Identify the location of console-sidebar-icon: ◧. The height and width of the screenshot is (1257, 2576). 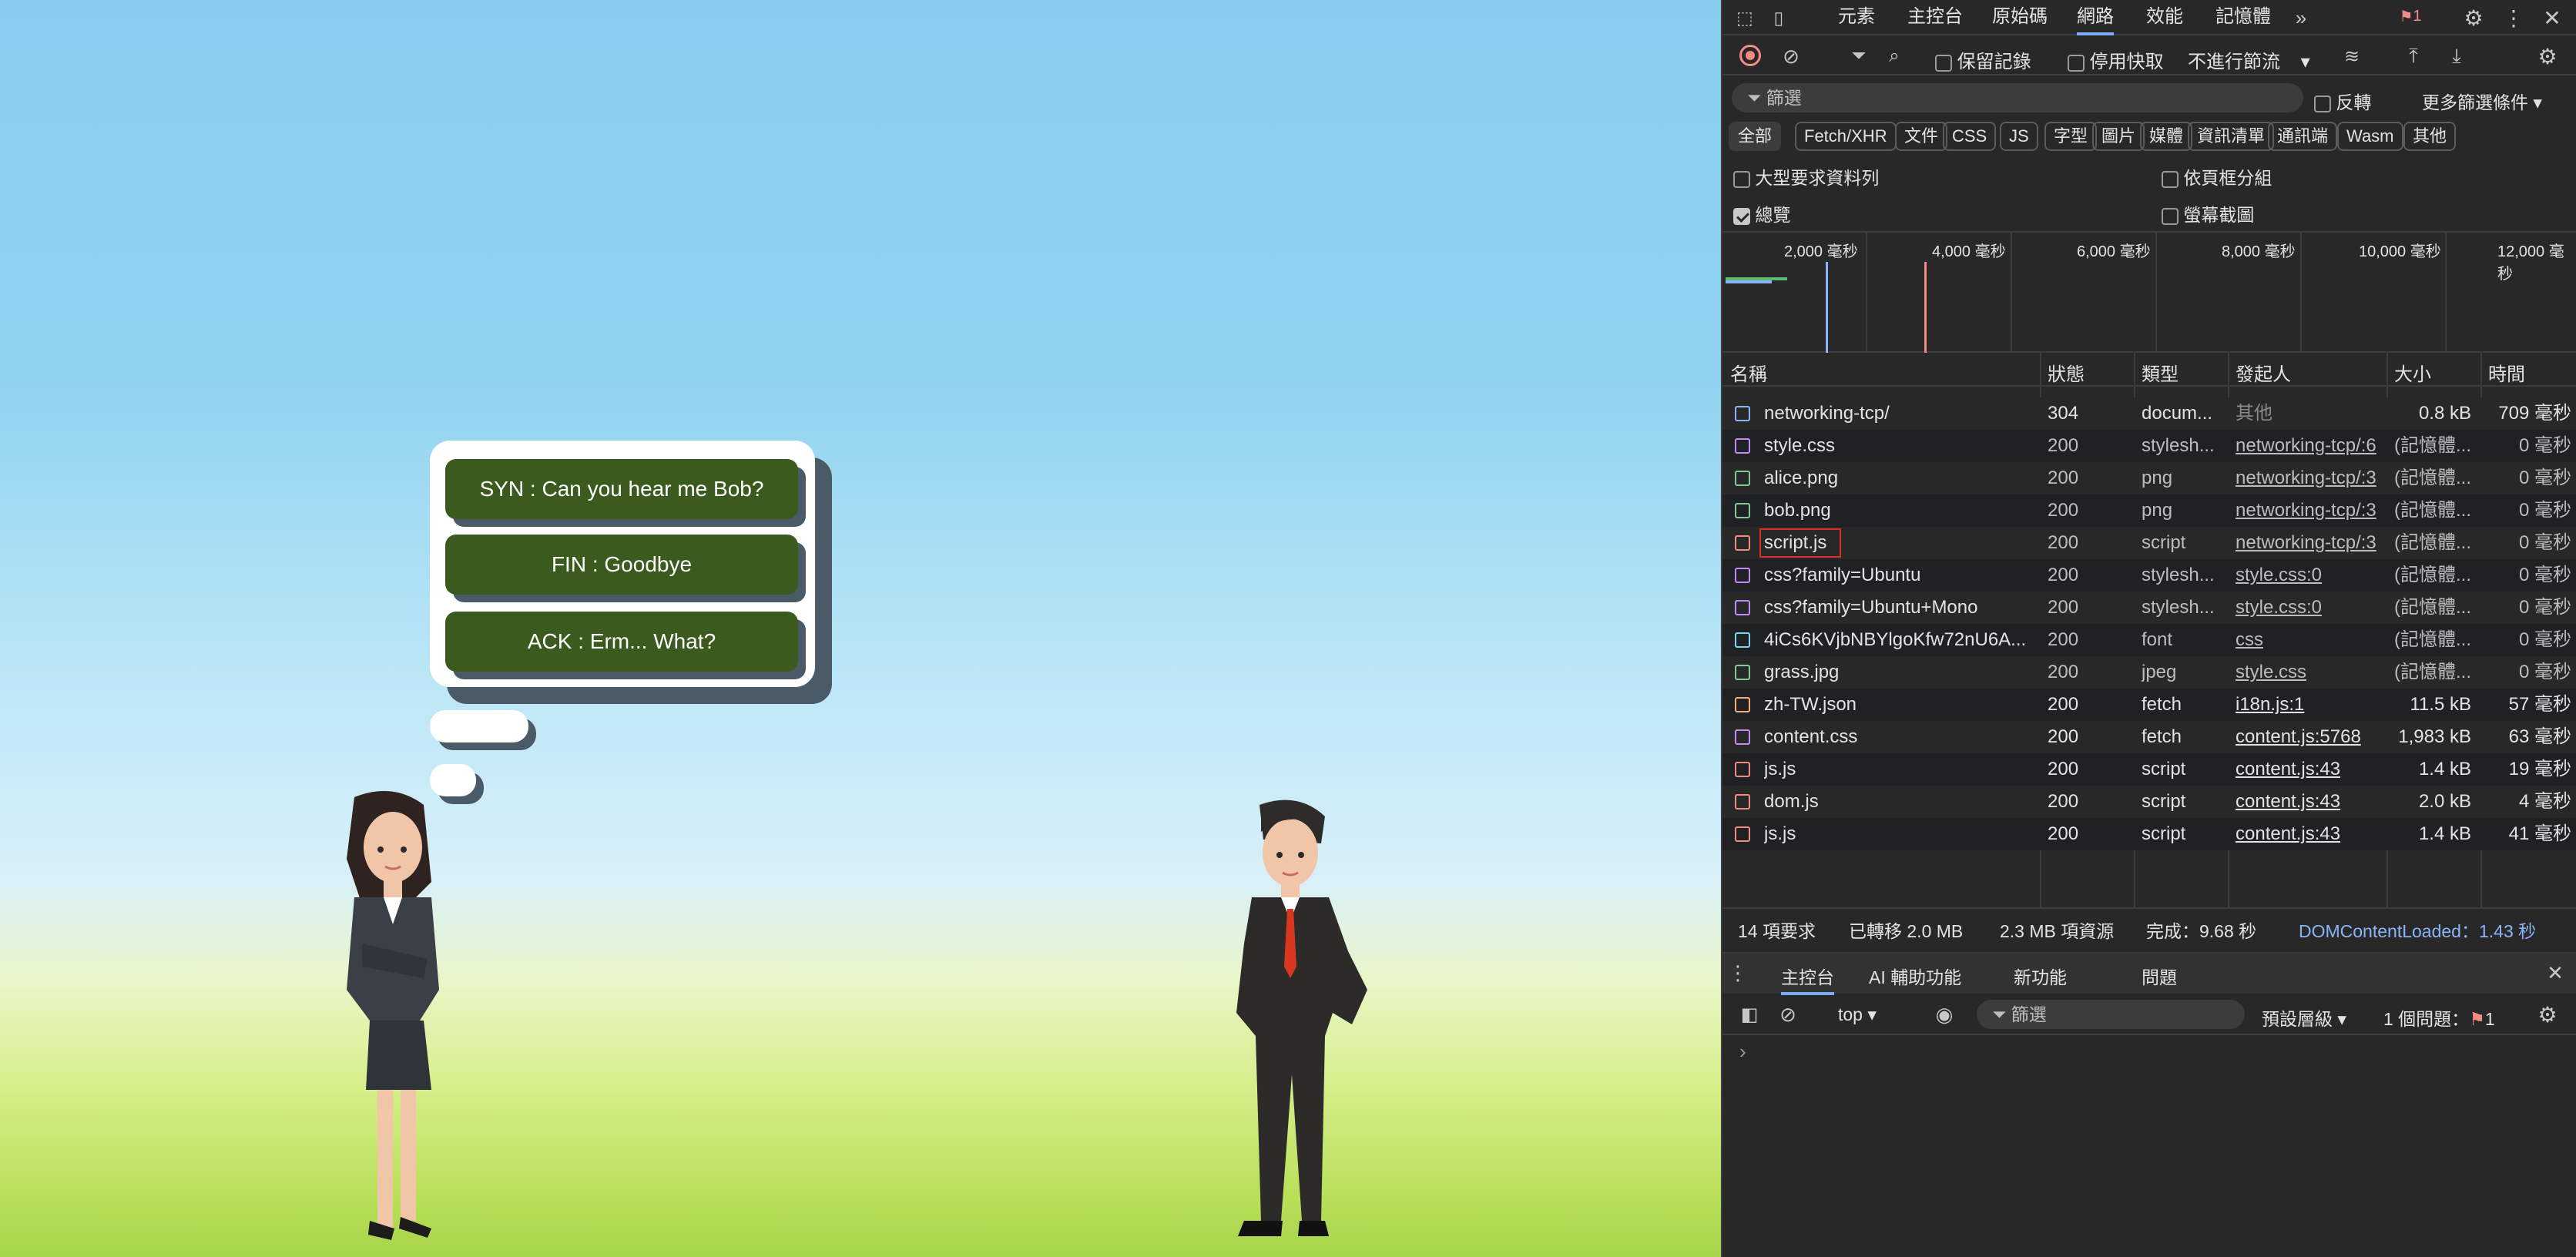
(1749, 1014).